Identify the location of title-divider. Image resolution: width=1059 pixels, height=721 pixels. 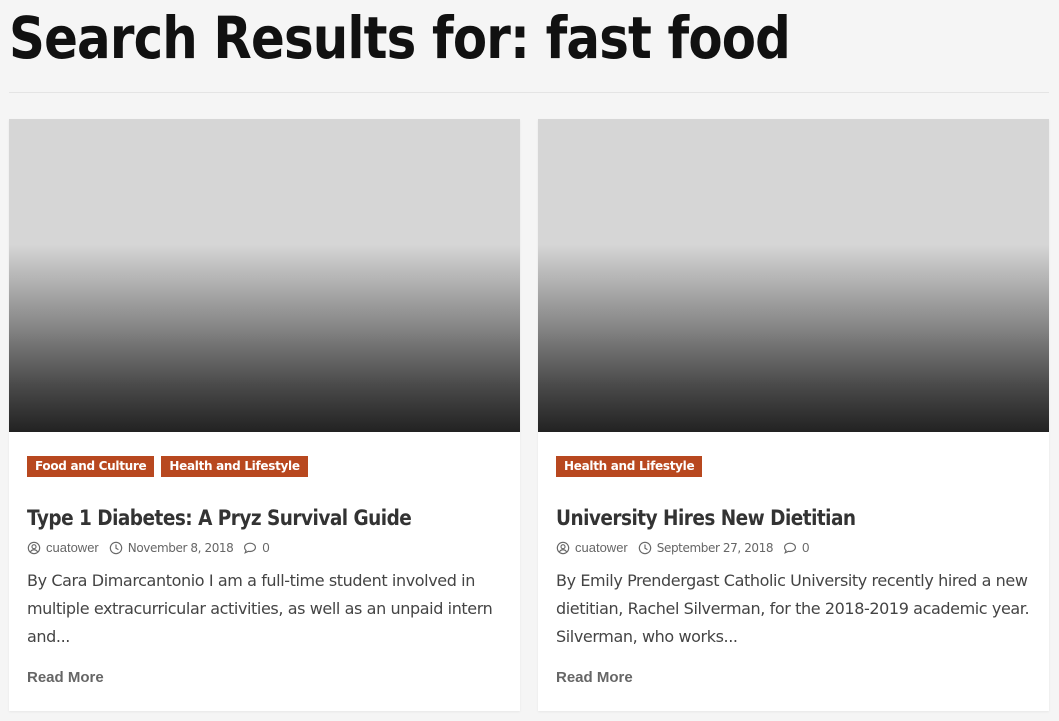
(529, 92).